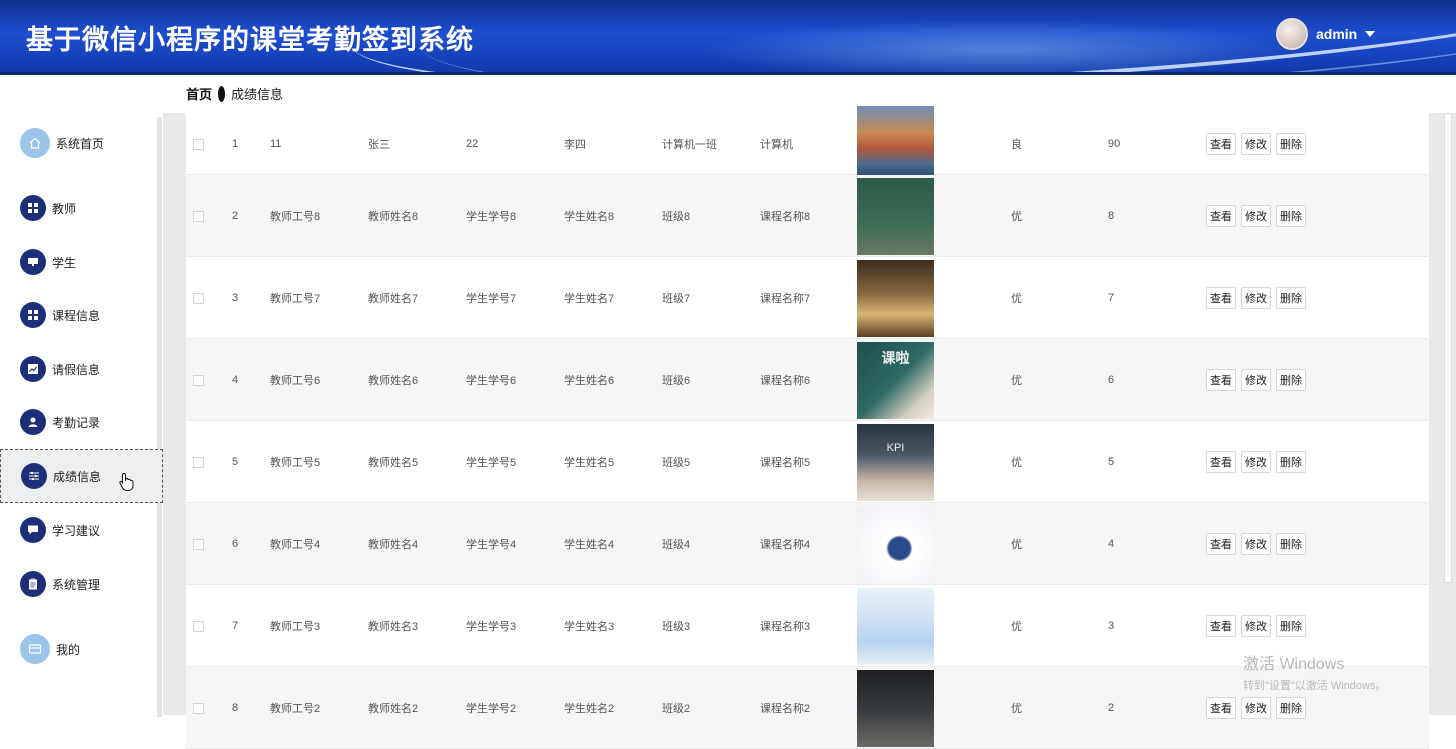 The height and width of the screenshot is (749, 1456). What do you see at coordinates (295, 708) in the screenshot?
I see `cell-teacher-id: 教师工号2` at bounding box center [295, 708].